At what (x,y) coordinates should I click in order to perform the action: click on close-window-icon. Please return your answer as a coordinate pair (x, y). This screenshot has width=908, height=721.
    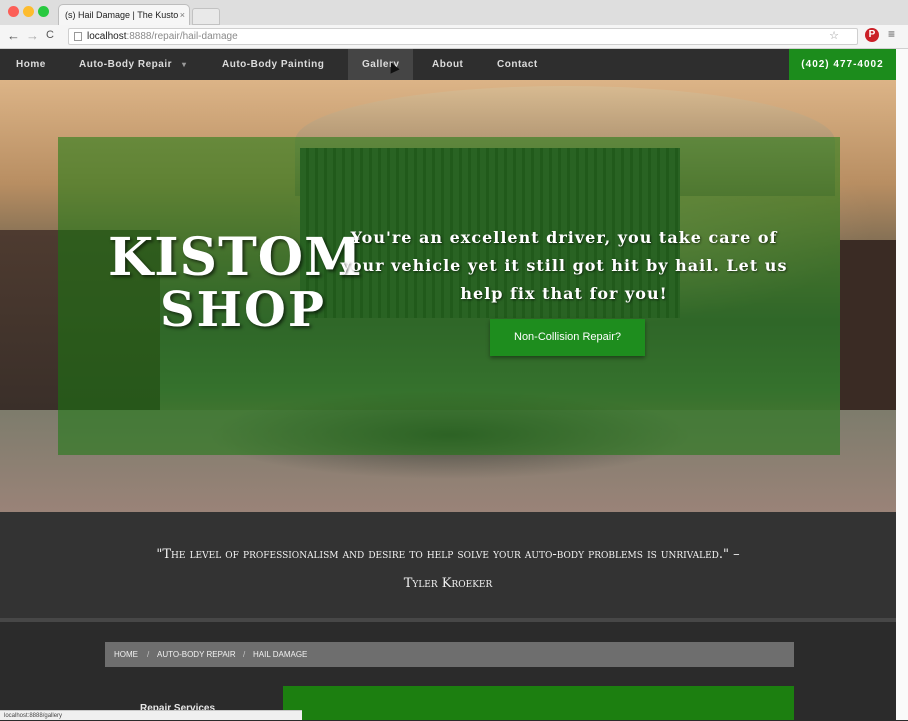
    Looking at the image, I should click on (13, 11).